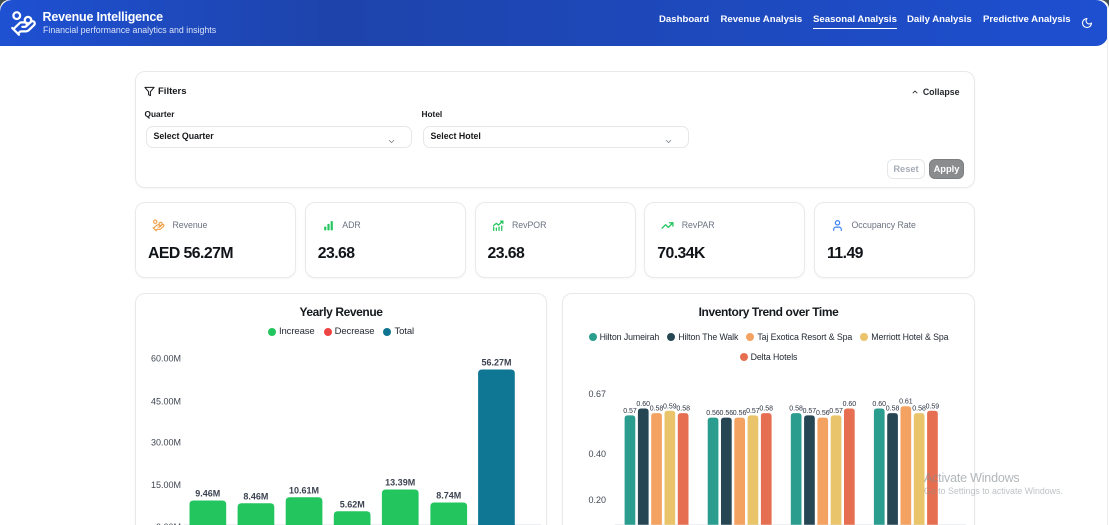 The width and height of the screenshot is (1109, 525). I want to click on svg-text: 10.61M, so click(304, 490).